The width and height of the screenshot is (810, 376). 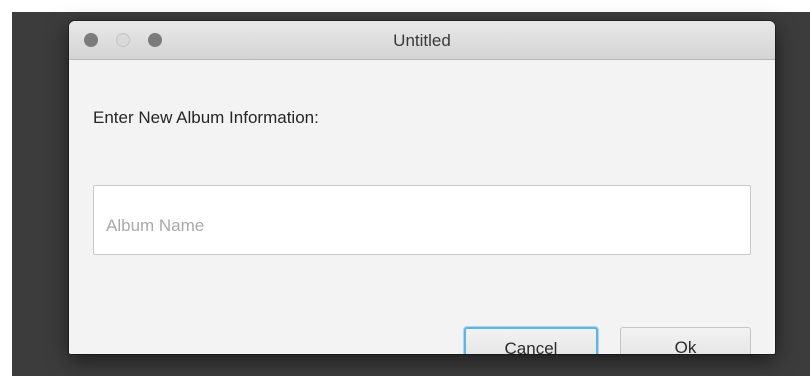 I want to click on cancel-button: Cancel, so click(x=531, y=340).